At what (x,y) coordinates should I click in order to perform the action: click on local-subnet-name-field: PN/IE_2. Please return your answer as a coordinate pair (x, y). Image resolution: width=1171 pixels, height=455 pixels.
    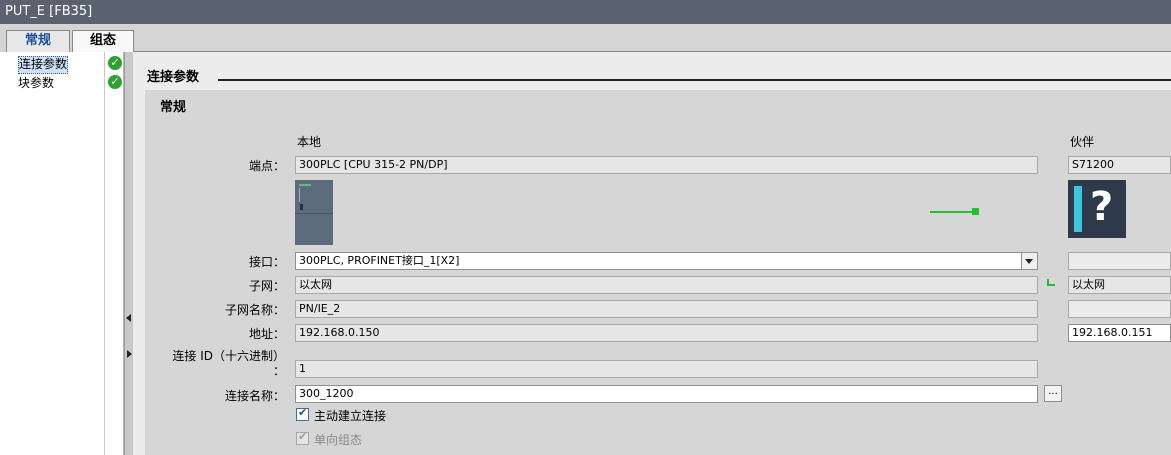
    Looking at the image, I should click on (666, 309).